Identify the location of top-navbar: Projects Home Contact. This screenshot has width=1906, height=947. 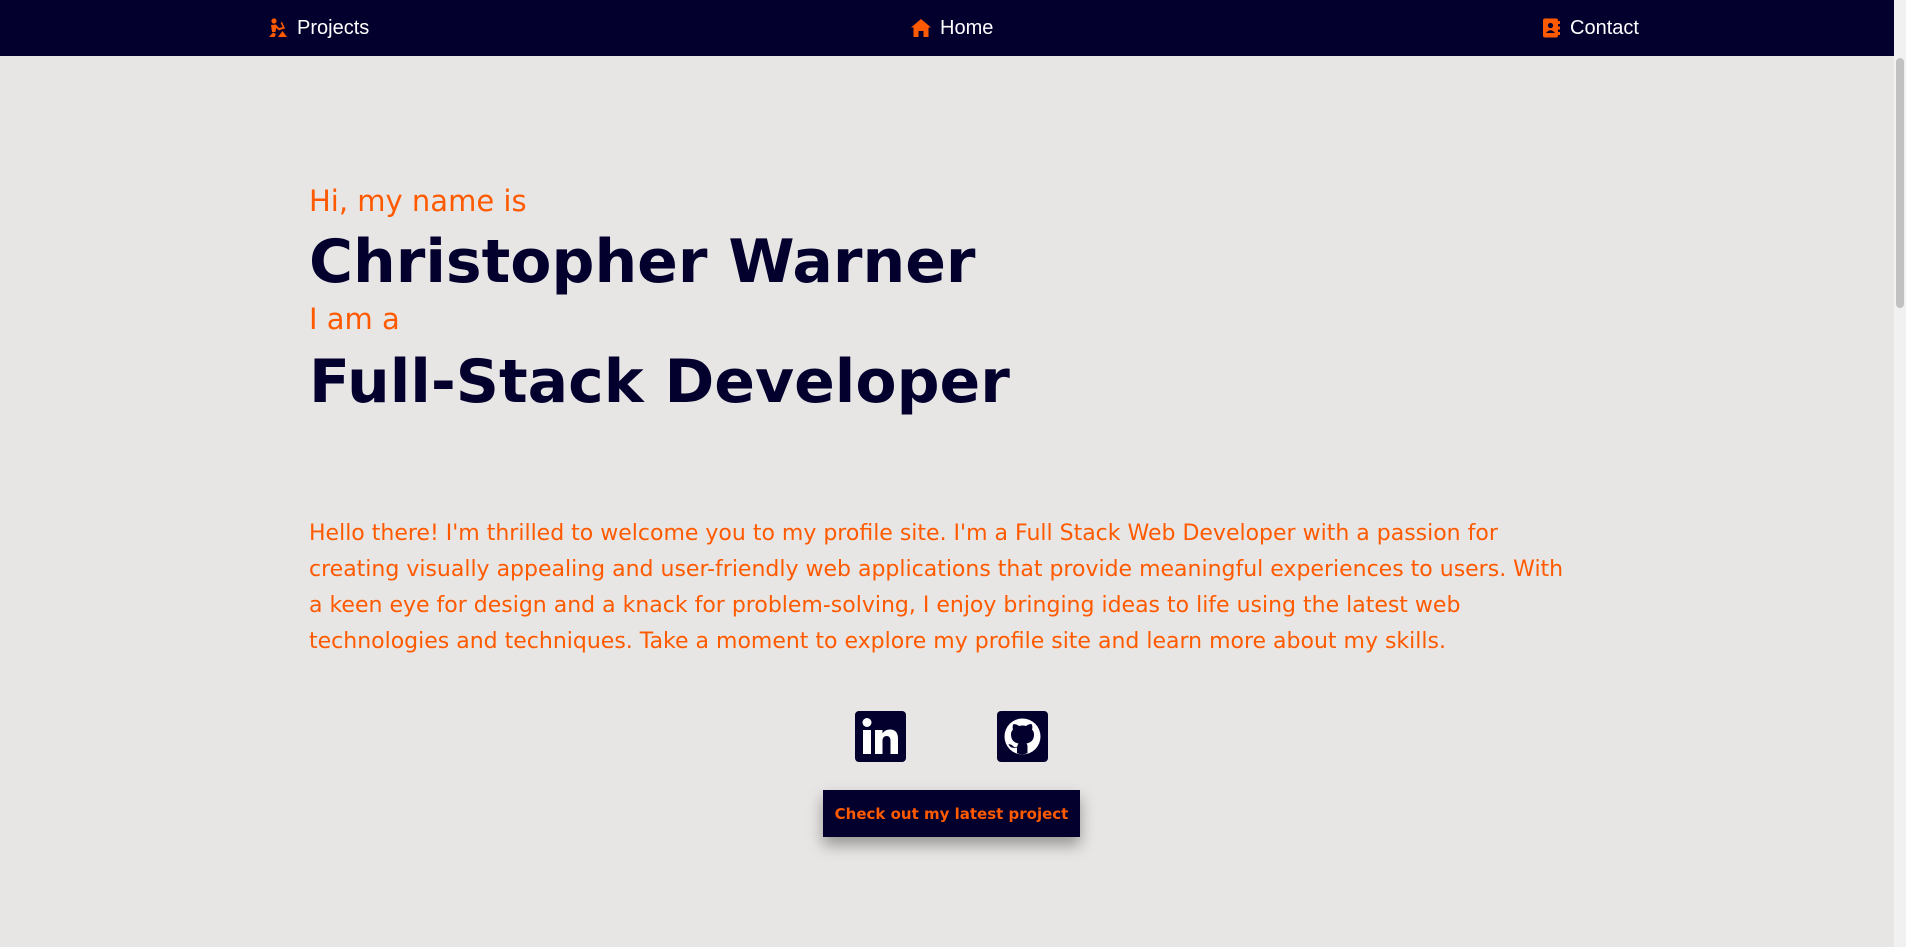
(953, 28).